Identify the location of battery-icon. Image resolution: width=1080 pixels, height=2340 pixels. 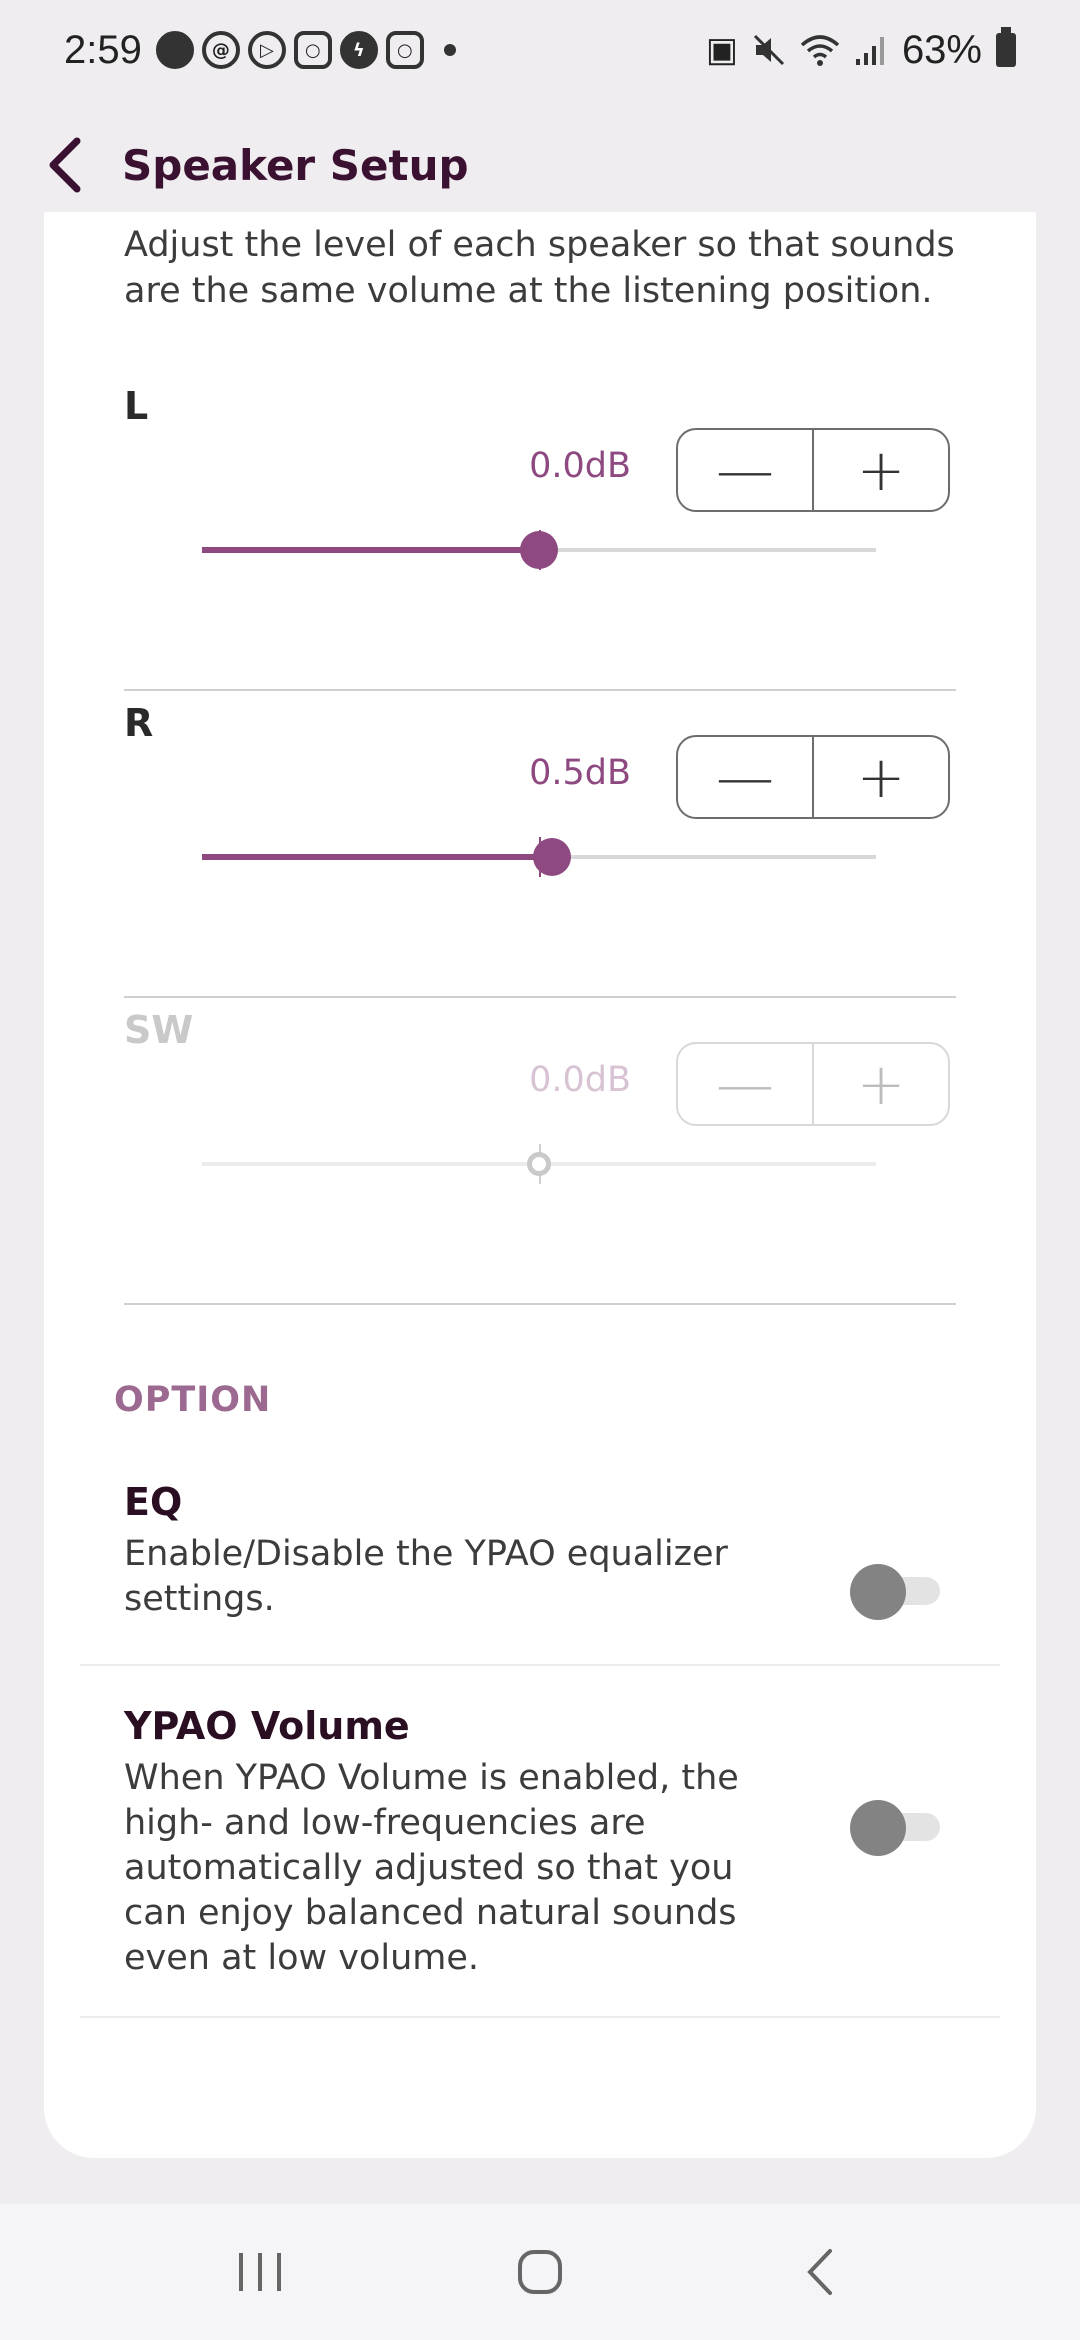
(1006, 47).